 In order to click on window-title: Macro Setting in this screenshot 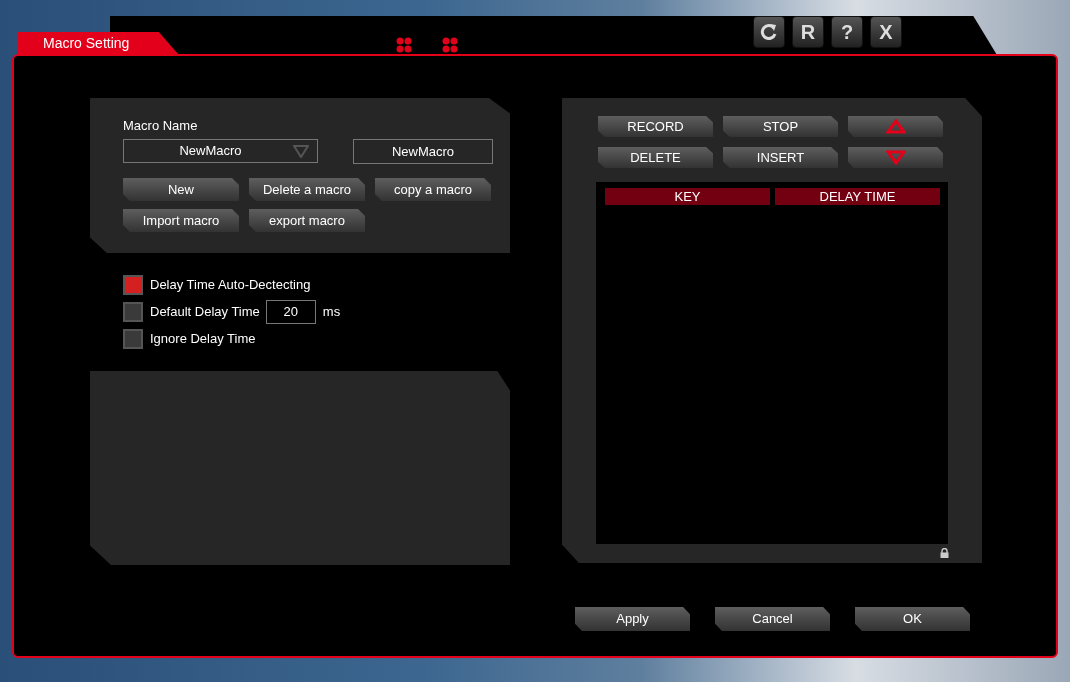, I will do `click(98, 43)`.